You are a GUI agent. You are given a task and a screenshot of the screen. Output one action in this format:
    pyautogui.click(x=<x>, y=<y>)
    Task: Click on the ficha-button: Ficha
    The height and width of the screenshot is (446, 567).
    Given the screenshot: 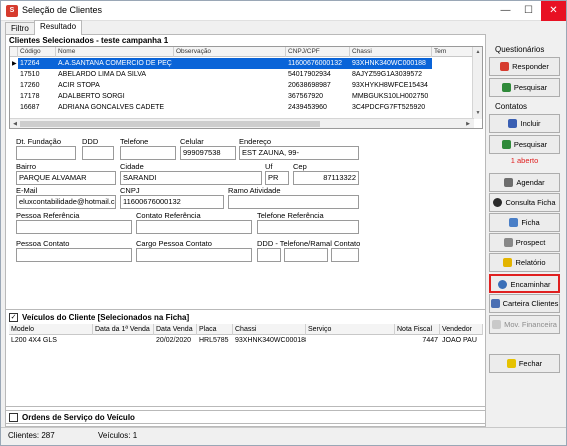 What is the action you would take?
    pyautogui.click(x=524, y=222)
    